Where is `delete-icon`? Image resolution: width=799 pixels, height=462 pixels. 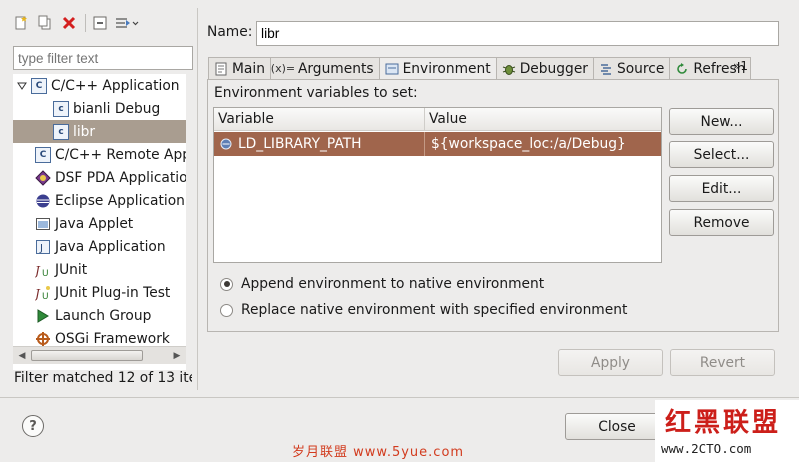
delete-icon is located at coordinates (69, 23).